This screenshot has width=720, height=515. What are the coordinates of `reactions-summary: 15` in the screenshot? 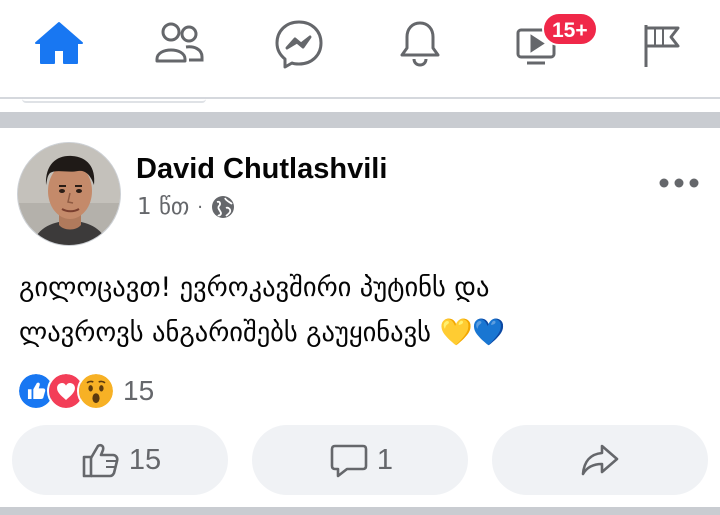 It's located at (85, 391).